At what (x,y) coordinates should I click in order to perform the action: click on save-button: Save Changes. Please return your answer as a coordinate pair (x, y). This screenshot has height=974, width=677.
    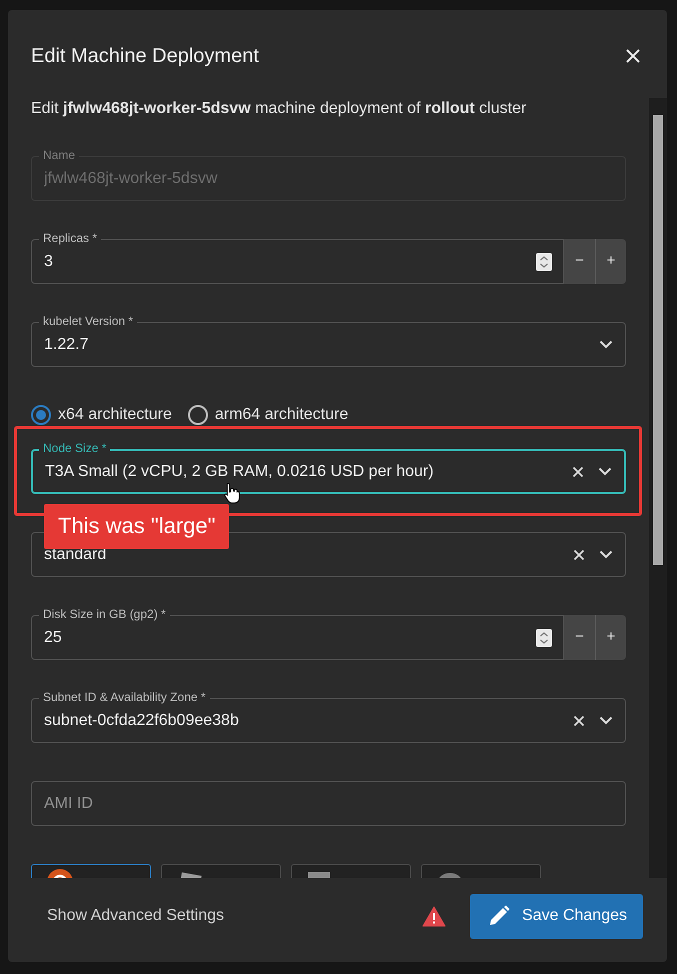
    Looking at the image, I should click on (556, 916).